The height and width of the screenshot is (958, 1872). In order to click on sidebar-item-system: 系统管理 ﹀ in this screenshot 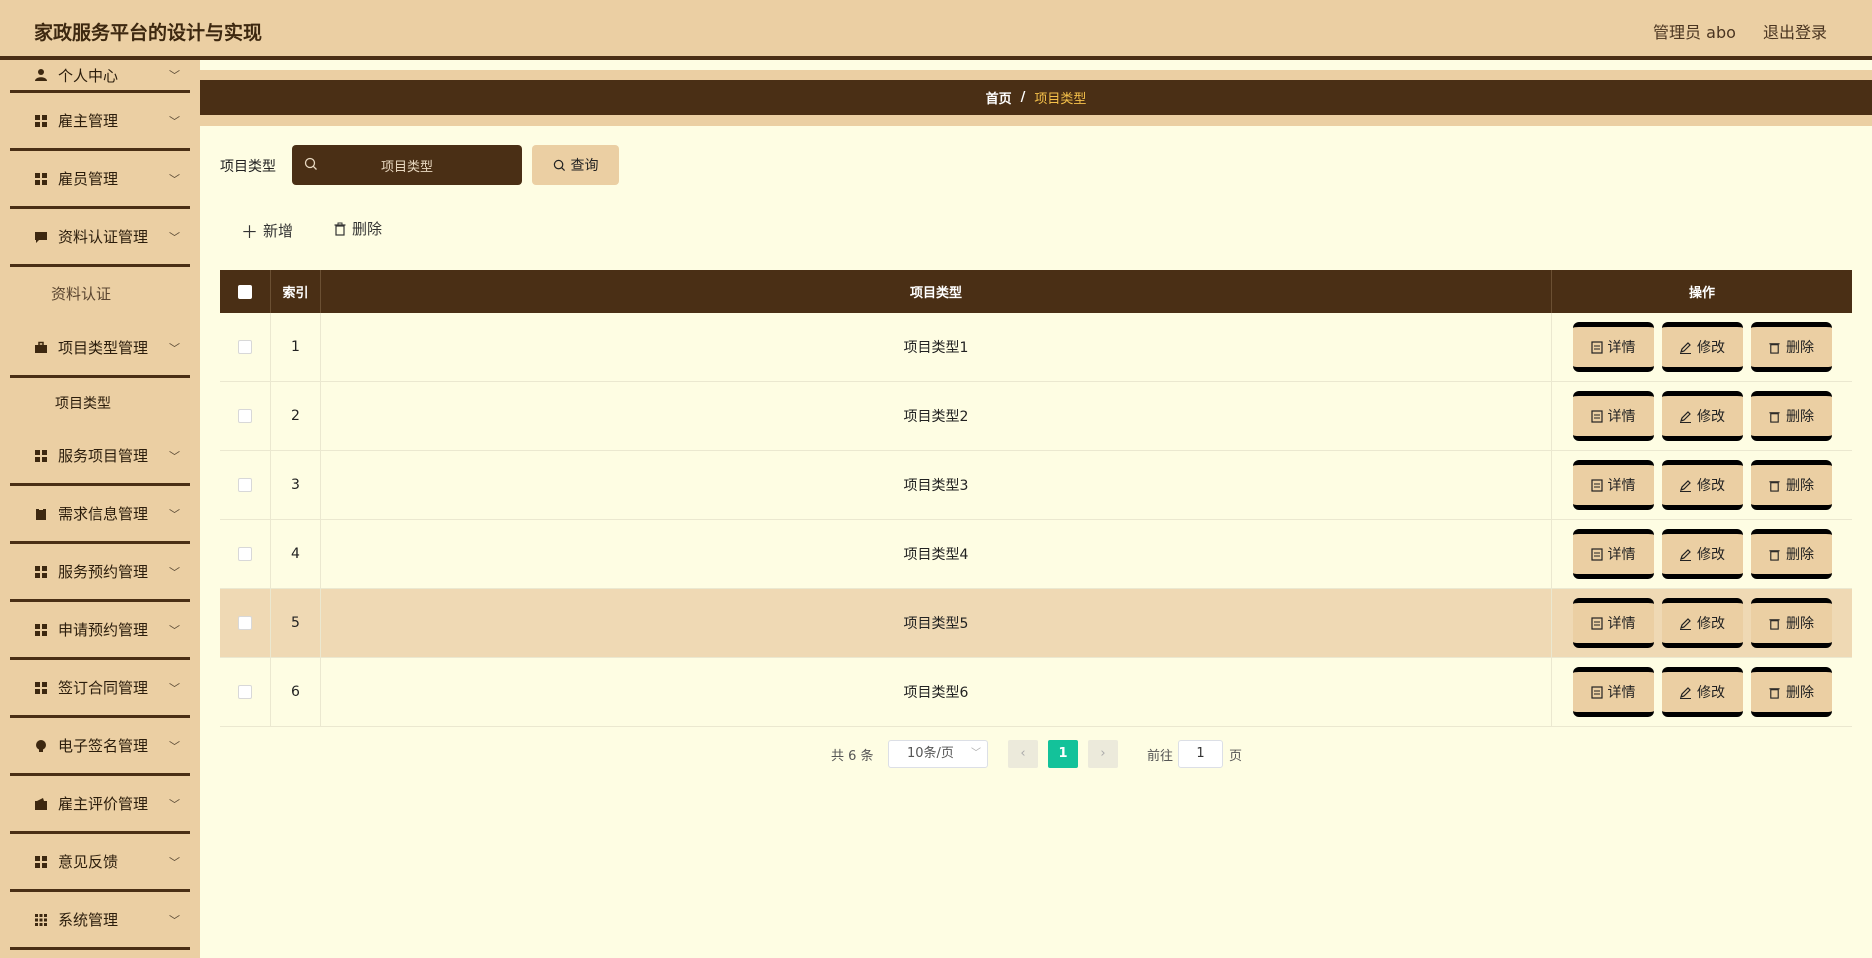, I will do `click(100, 921)`.